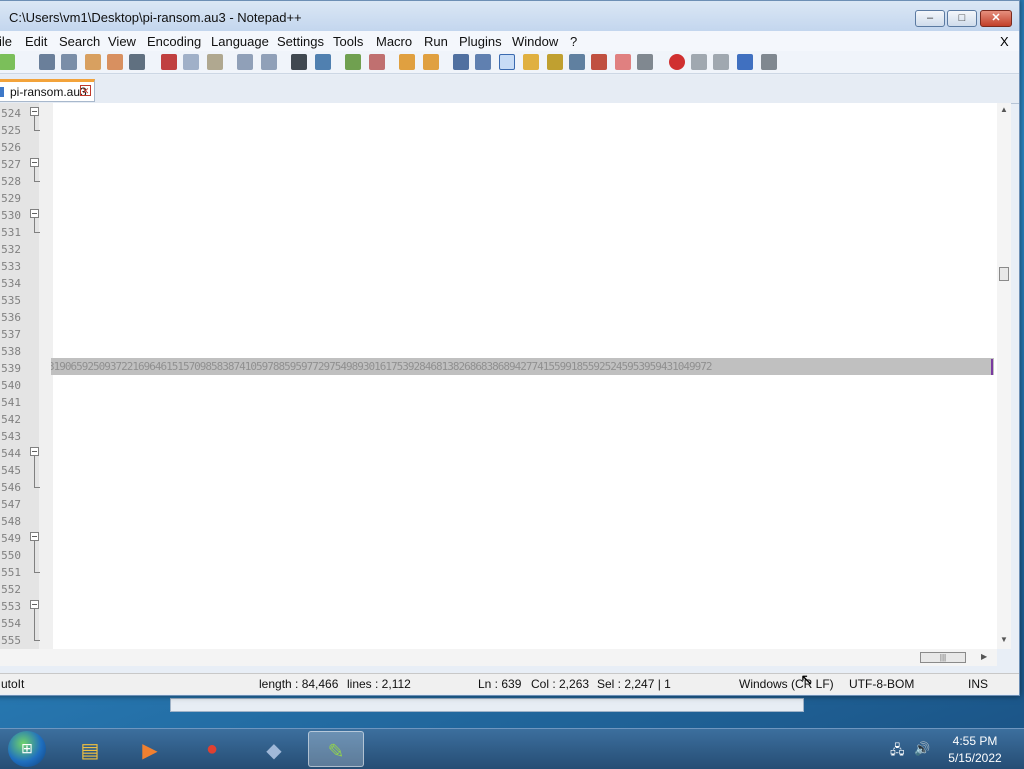 This screenshot has width=1024, height=769. Describe the element at coordinates (645, 62) in the screenshot. I see `eye-icon` at that location.